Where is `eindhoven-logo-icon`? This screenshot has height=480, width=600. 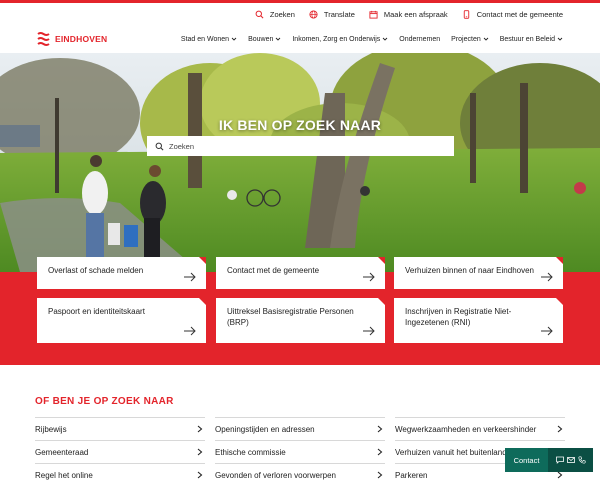
eindhoven-logo-icon is located at coordinates (43, 39).